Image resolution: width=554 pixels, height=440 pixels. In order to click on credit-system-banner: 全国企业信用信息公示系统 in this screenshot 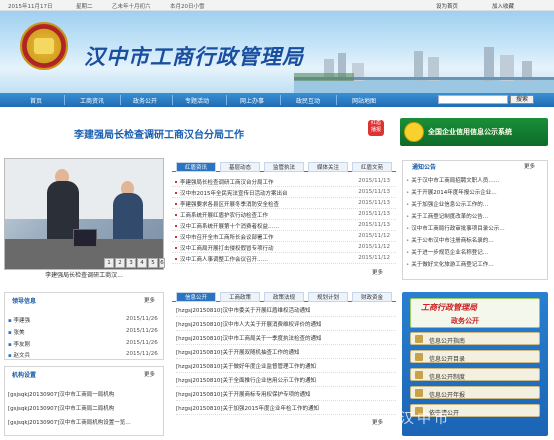, I will do `click(474, 132)`.